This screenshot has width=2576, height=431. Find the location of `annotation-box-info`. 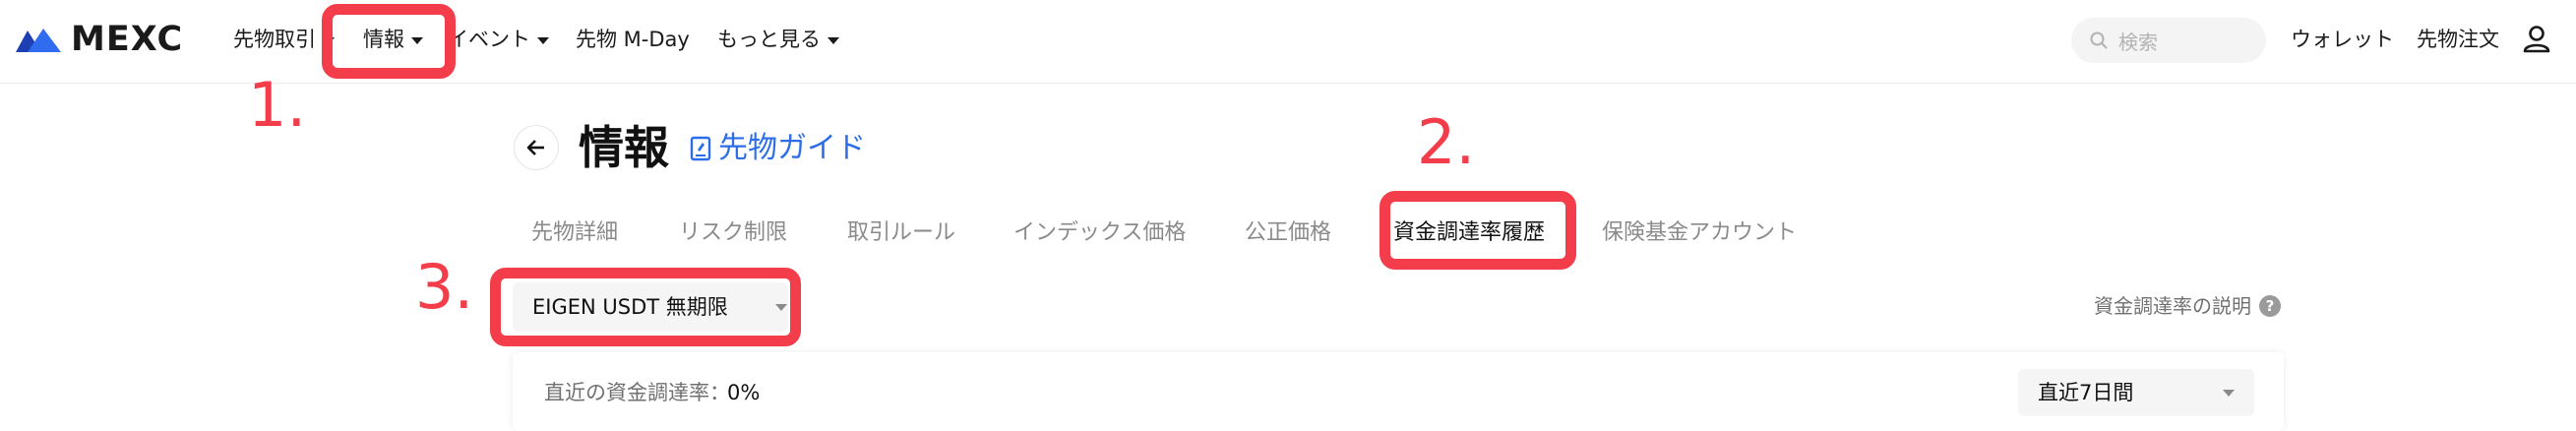

annotation-box-info is located at coordinates (389, 41).